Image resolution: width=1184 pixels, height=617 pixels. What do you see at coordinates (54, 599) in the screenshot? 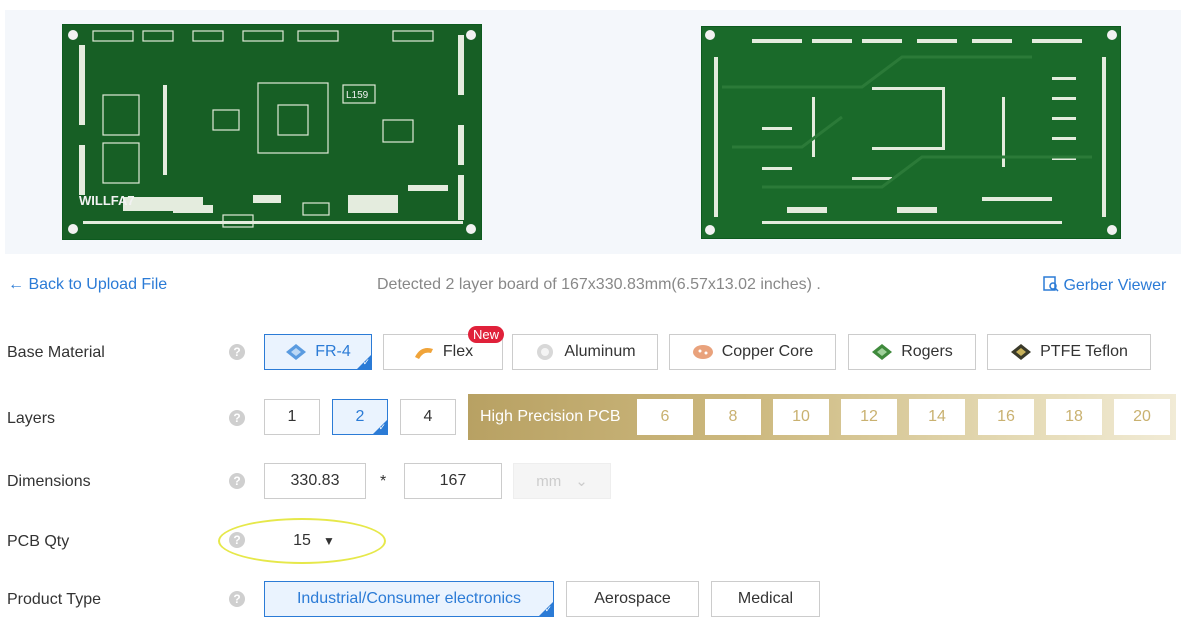
I see `product-type-label: Product Type` at bounding box center [54, 599].